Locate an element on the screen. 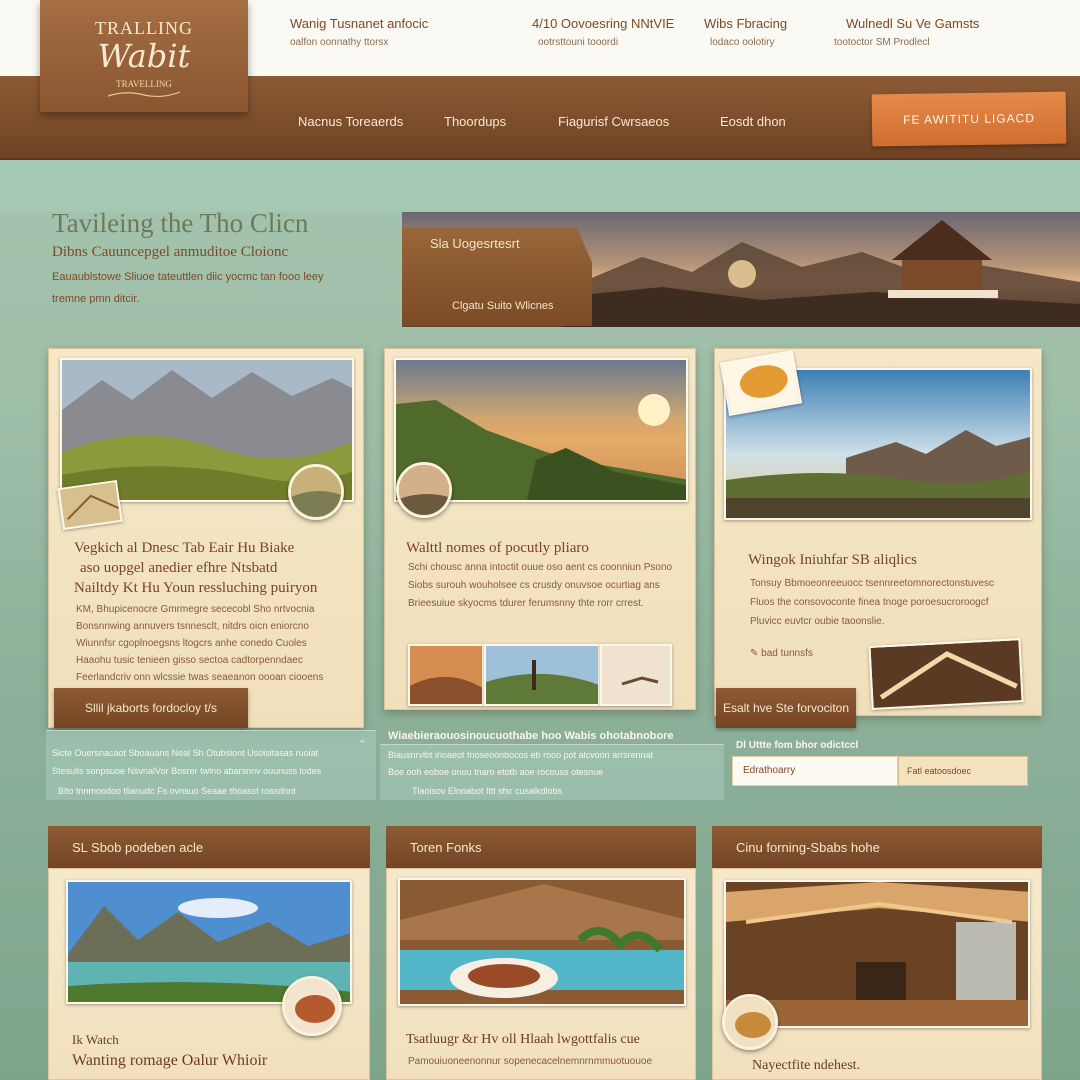 Image resolution: width=1080 pixels, height=1080 pixels. swirl-ornament-icon is located at coordinates (144, 94).